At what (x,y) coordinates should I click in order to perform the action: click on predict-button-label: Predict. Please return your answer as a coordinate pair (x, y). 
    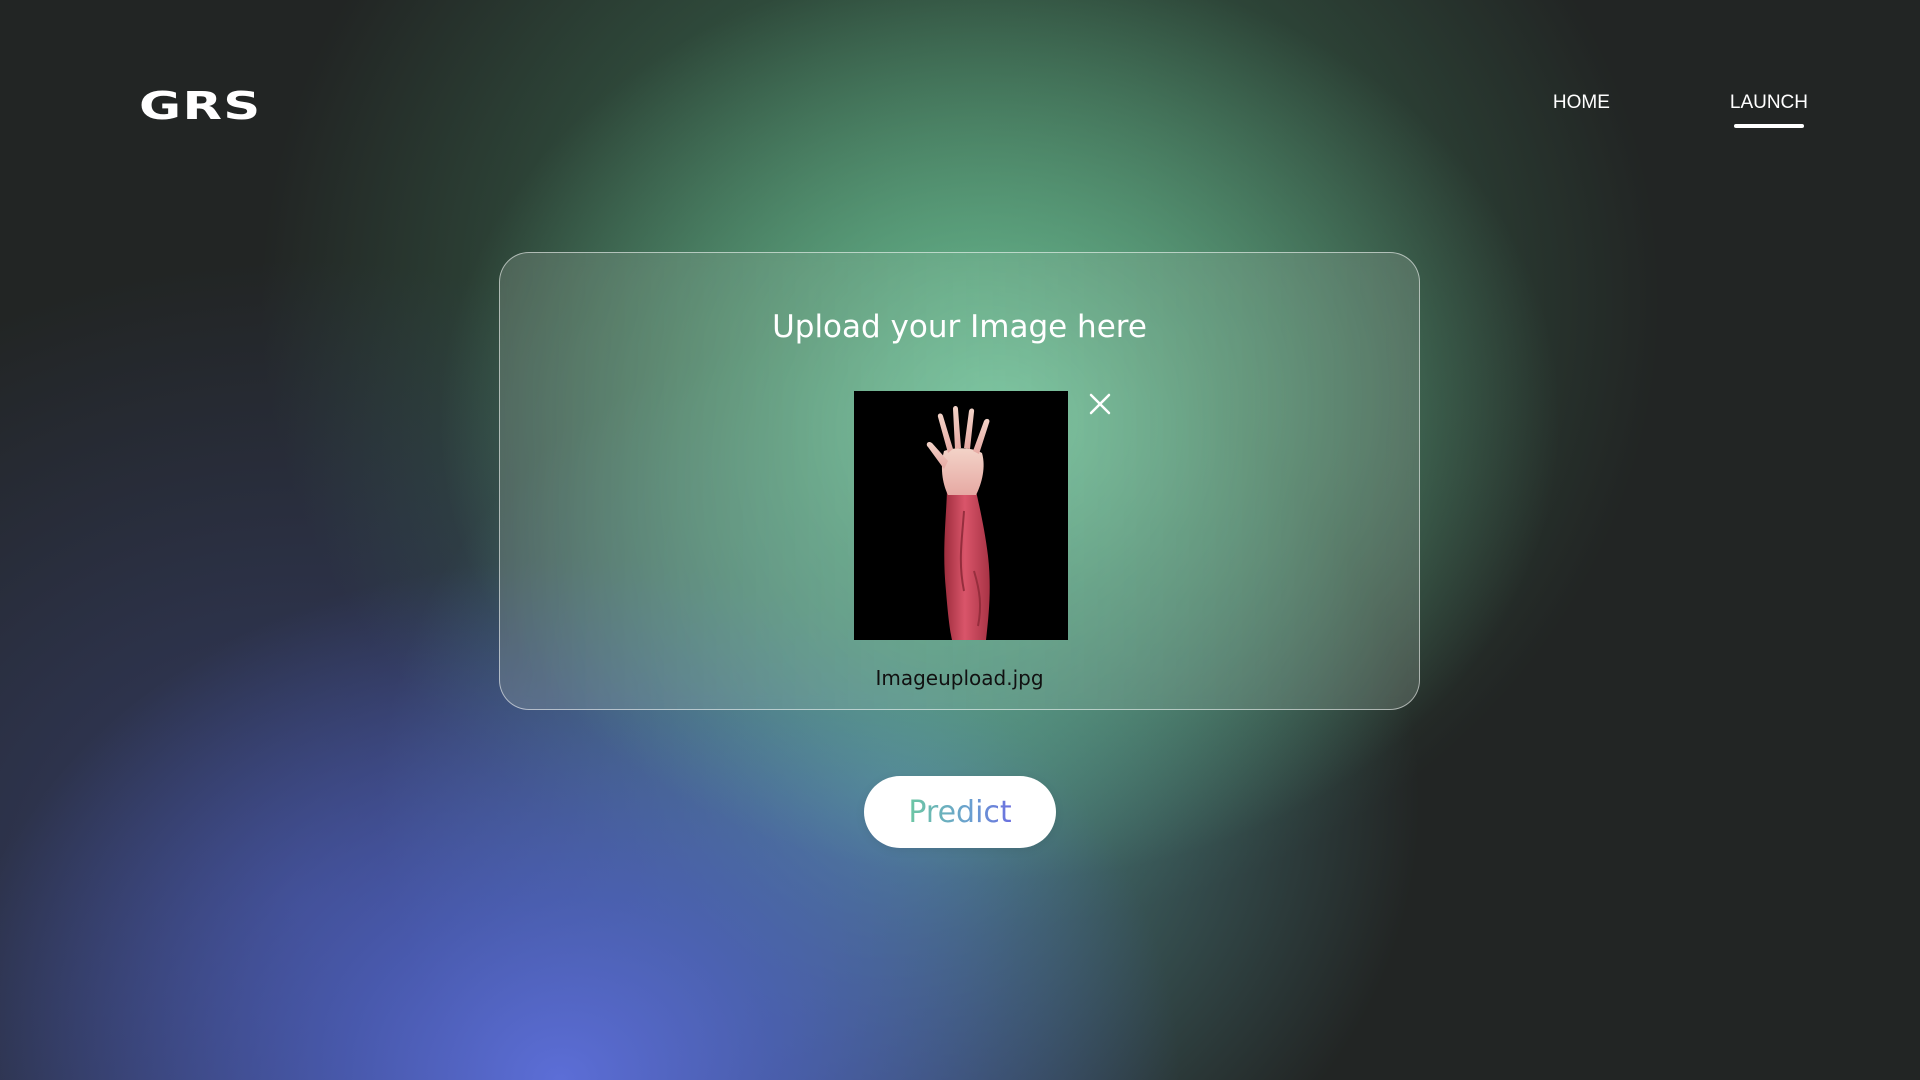
    Looking at the image, I should click on (960, 812).